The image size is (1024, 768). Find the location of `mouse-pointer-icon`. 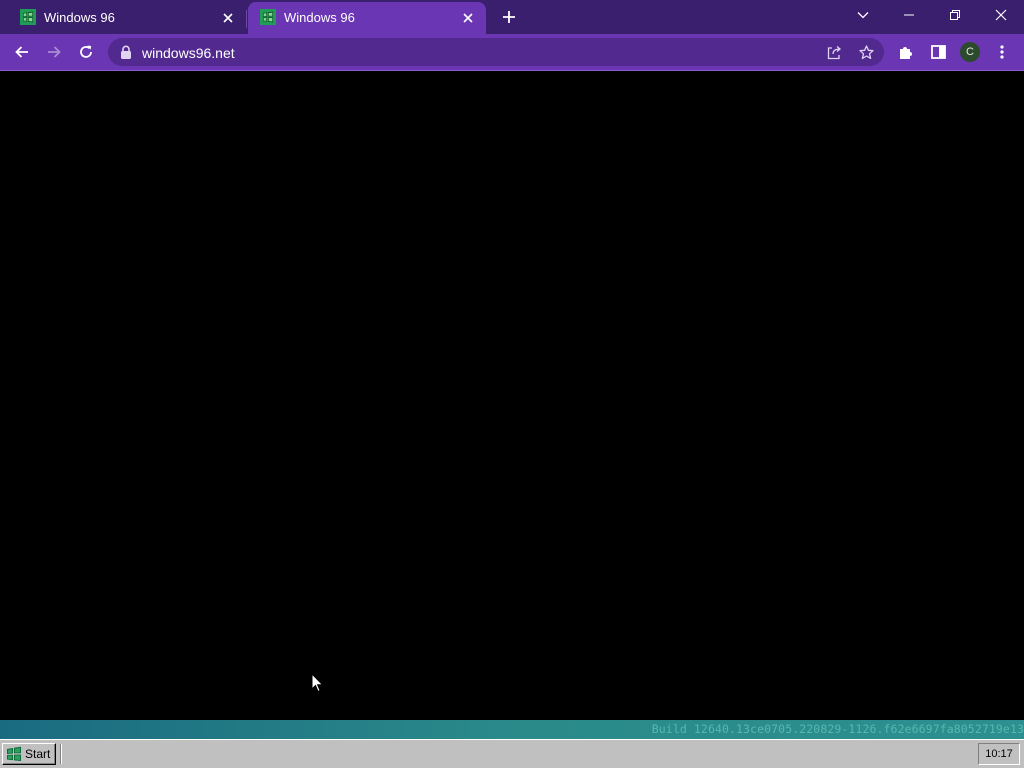

mouse-pointer-icon is located at coordinates (317, 683).